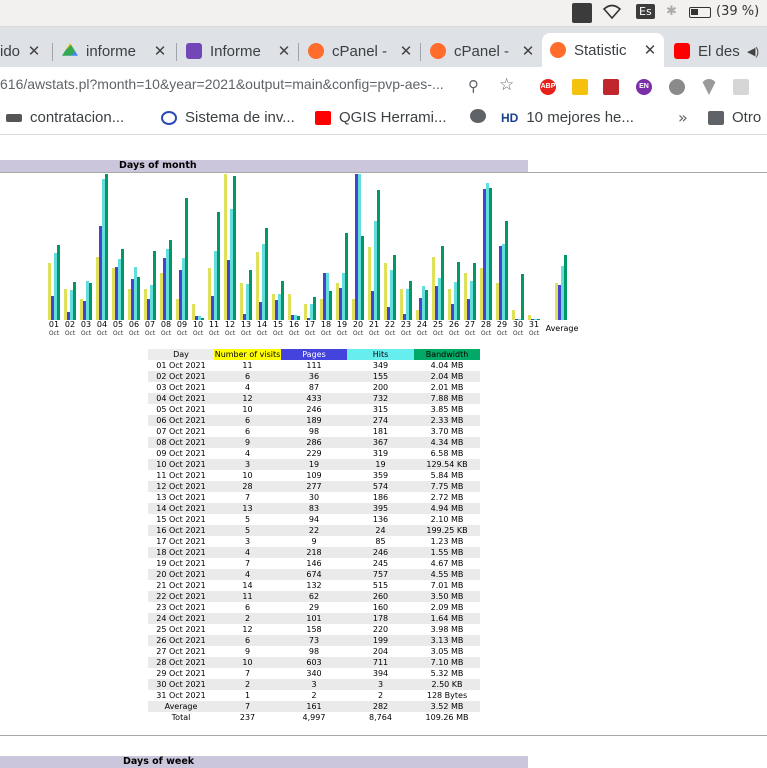  Describe the element at coordinates (247, 464) in the screenshot. I see `table-cell: 3` at that location.